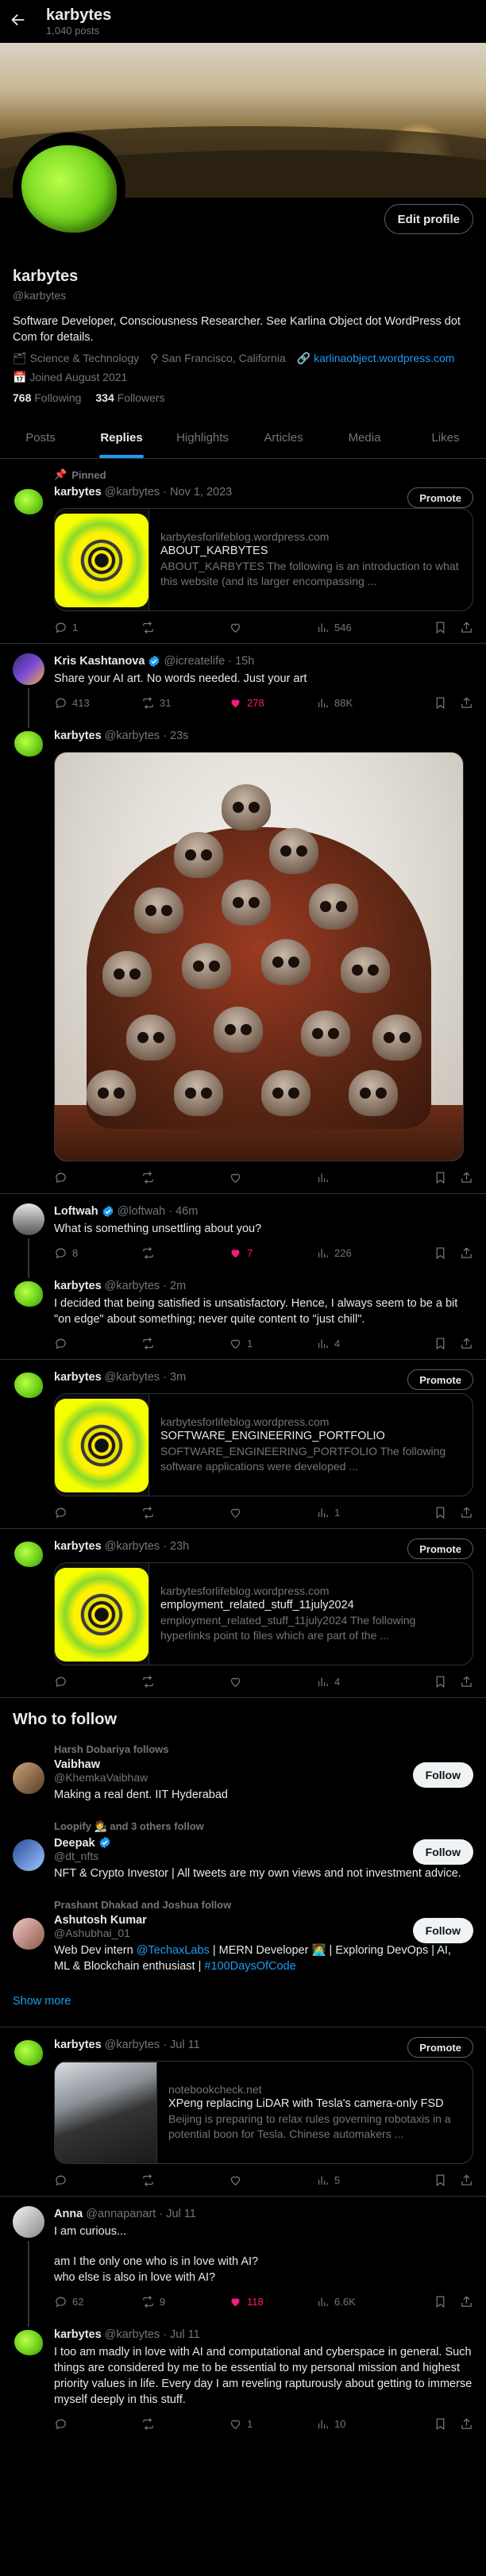  I want to click on author-name: Loftwah, so click(76, 1211).